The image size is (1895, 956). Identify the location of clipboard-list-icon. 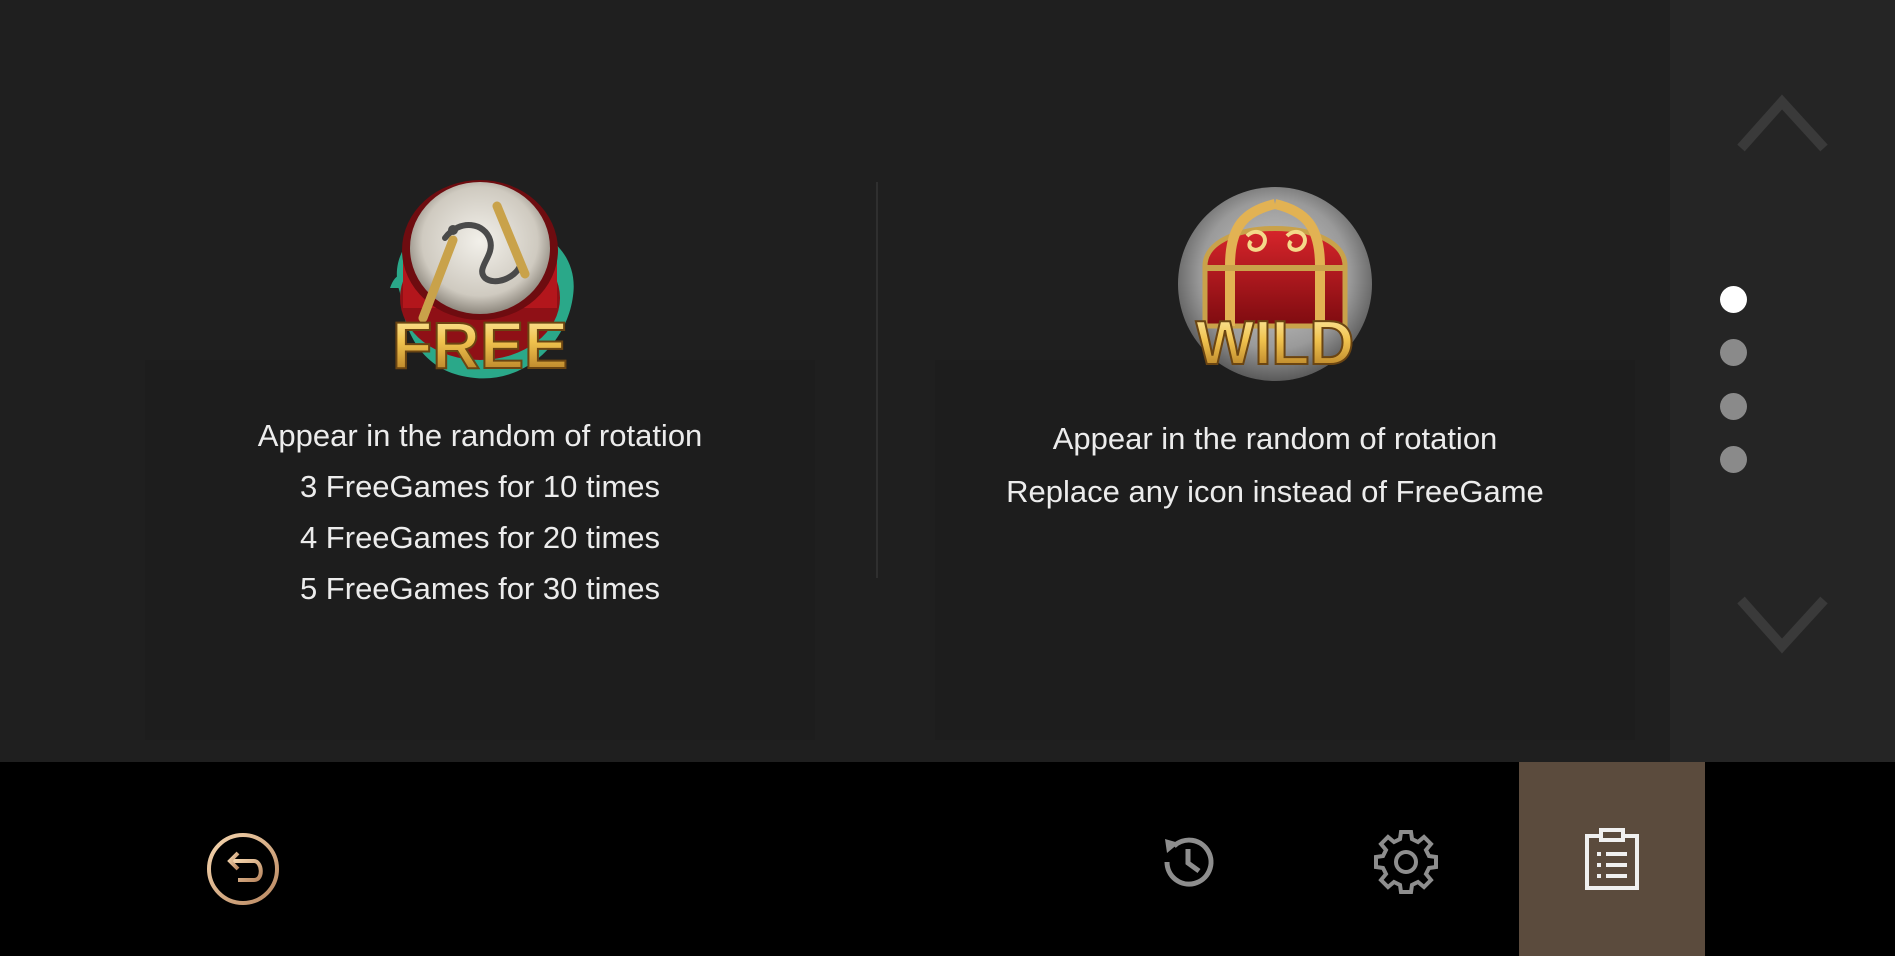
(1612, 859).